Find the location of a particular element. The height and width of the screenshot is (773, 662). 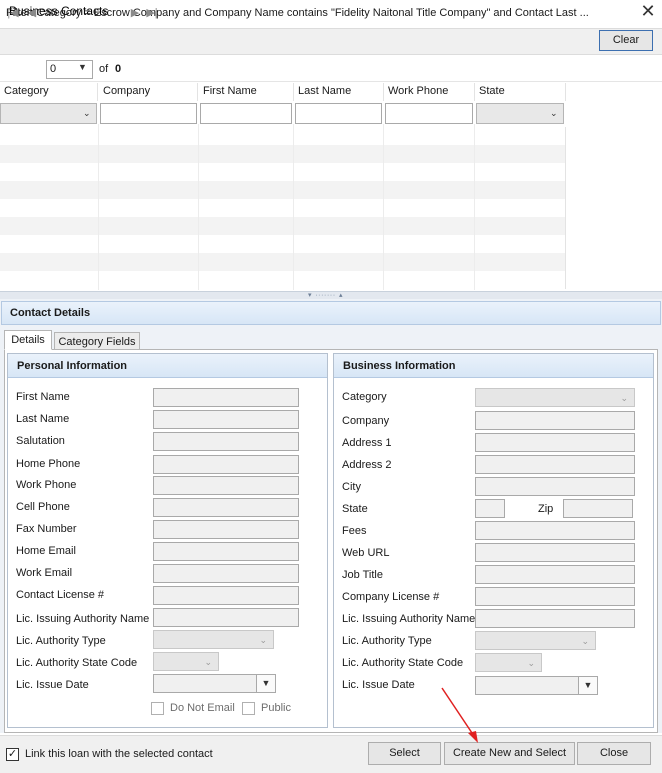

select-button: Select is located at coordinates (404, 753).